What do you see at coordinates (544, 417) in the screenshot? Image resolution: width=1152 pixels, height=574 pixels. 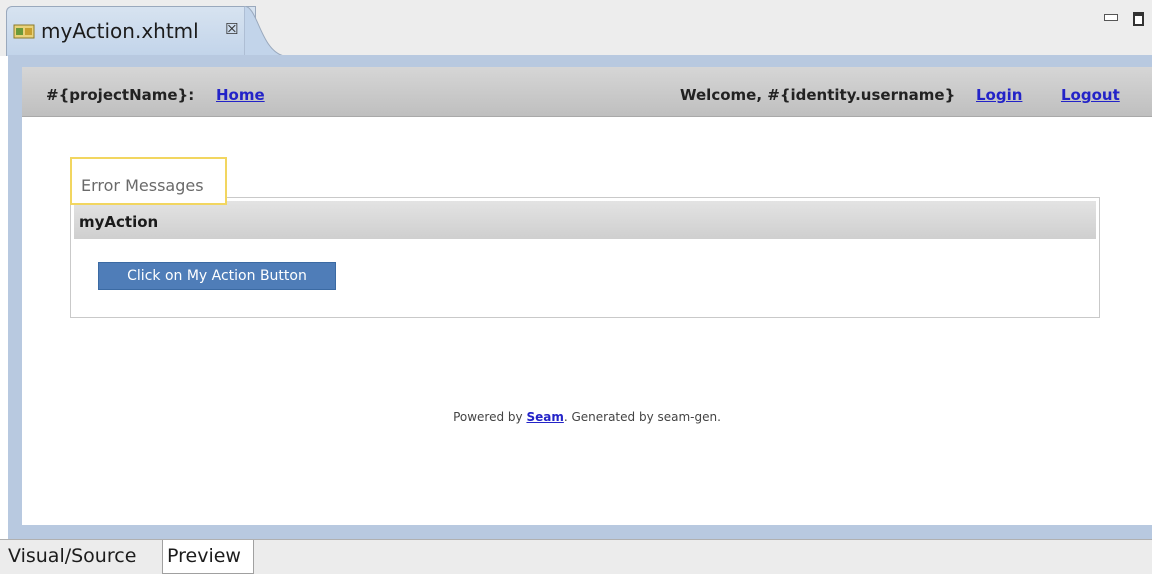 I see `seam-link: Seam` at bounding box center [544, 417].